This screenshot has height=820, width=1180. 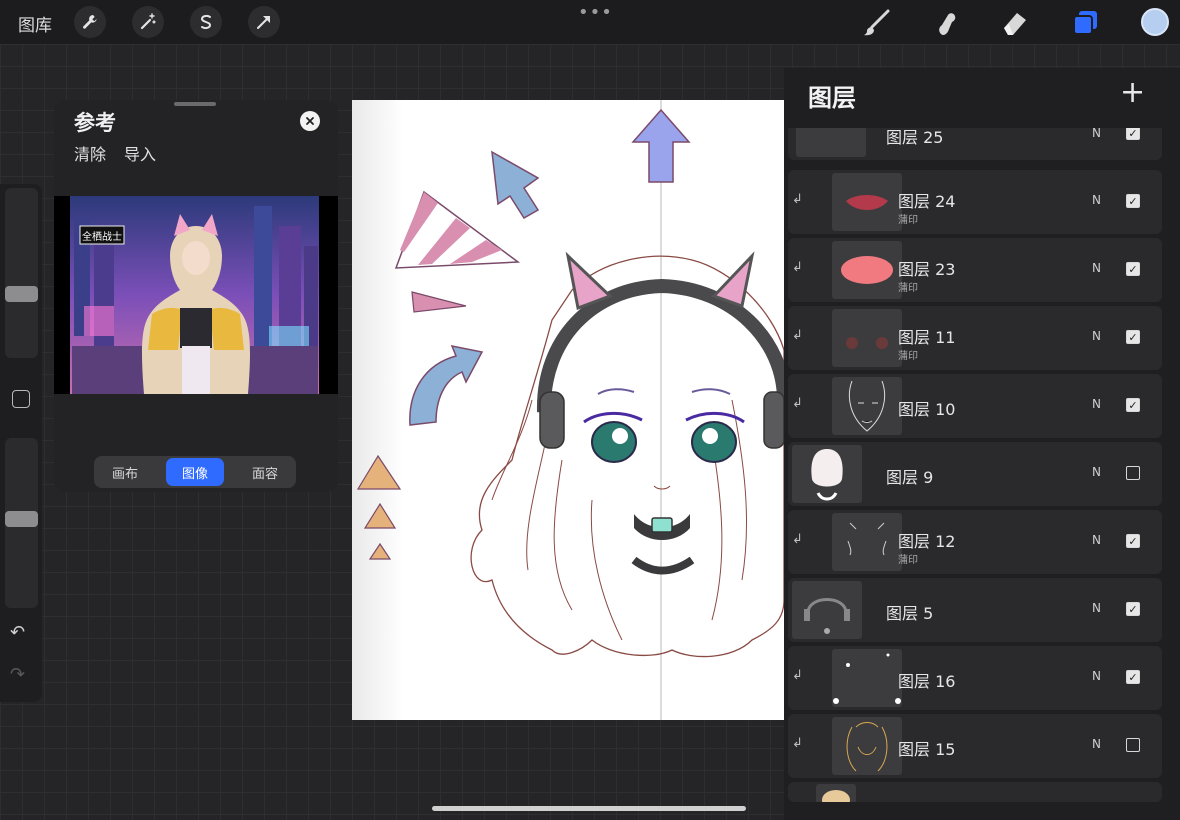 I want to click on undo-button: ↶, so click(x=17, y=632).